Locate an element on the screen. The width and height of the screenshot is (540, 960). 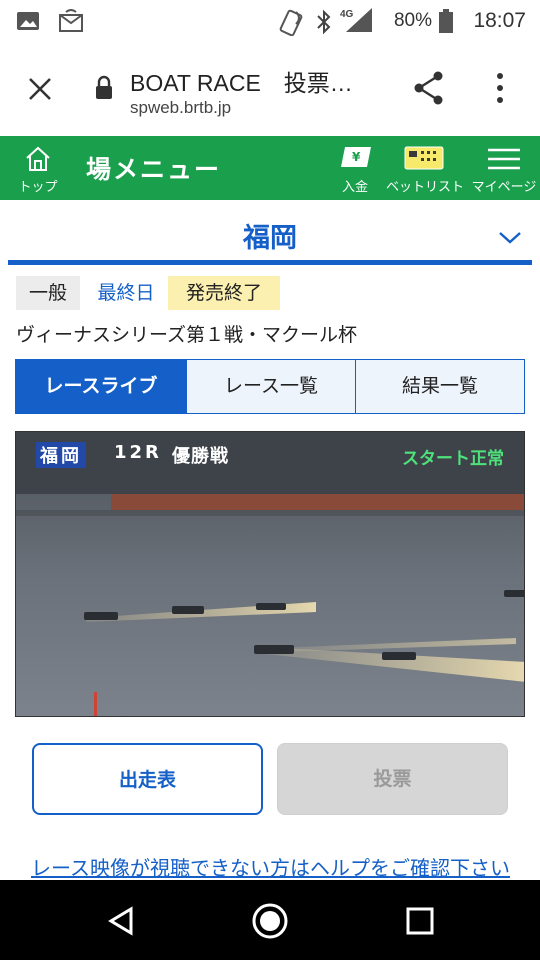
race-series-title: ヴィーナスシリーズ第１戦・マクール杯 is located at coordinates (187, 335).